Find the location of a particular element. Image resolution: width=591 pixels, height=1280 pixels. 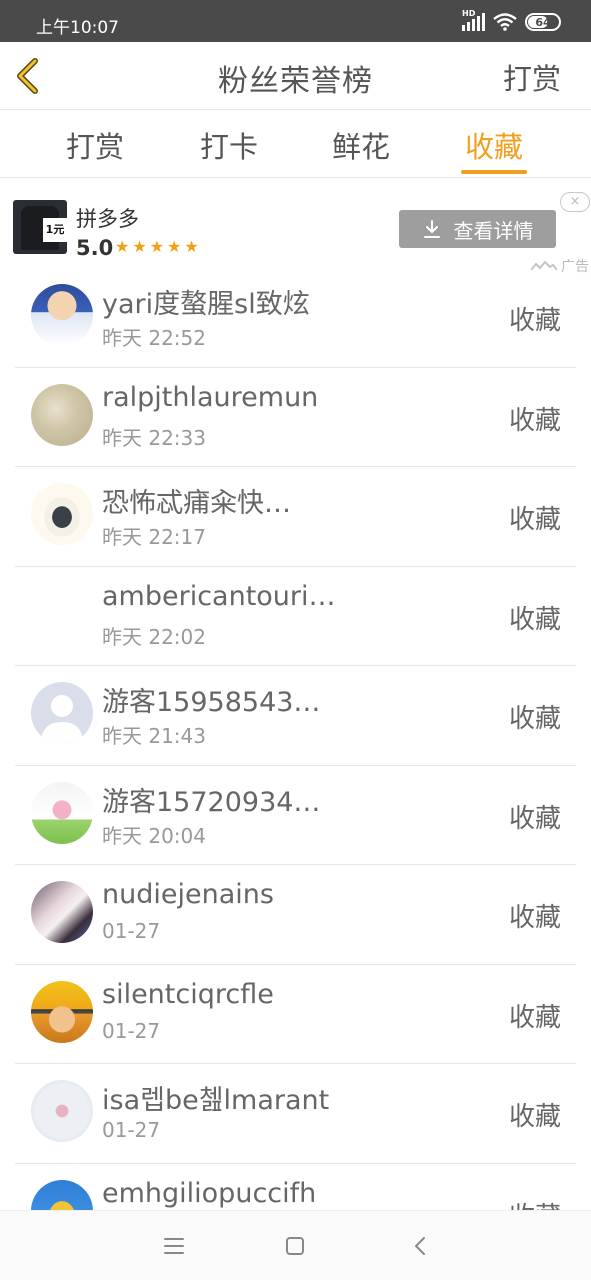

list-item: 游客15720934… 昨天 20:04 收藏 is located at coordinates (295, 815).